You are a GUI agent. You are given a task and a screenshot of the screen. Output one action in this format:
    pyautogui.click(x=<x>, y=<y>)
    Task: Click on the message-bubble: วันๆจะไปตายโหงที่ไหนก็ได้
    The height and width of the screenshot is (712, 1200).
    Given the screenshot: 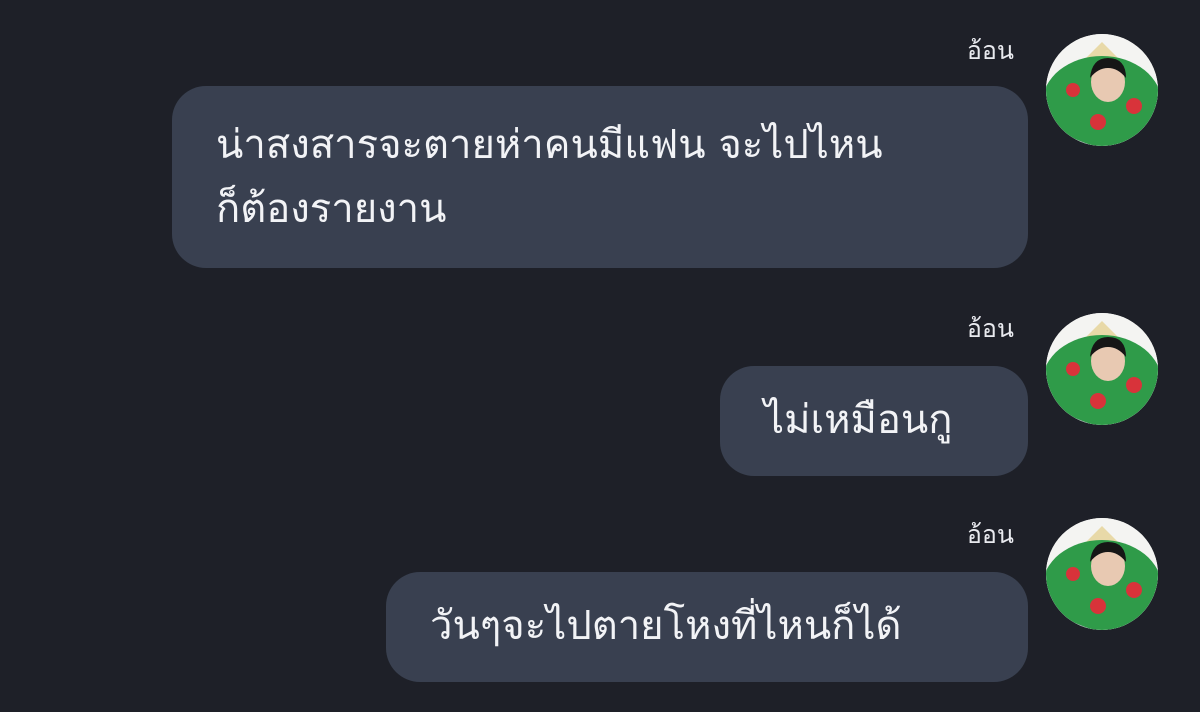 What is the action you would take?
    pyautogui.click(x=707, y=627)
    